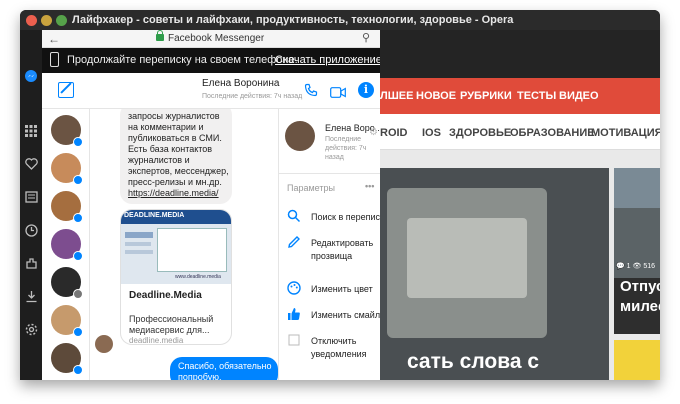  I want to click on new-message-icon, so click(66, 90).